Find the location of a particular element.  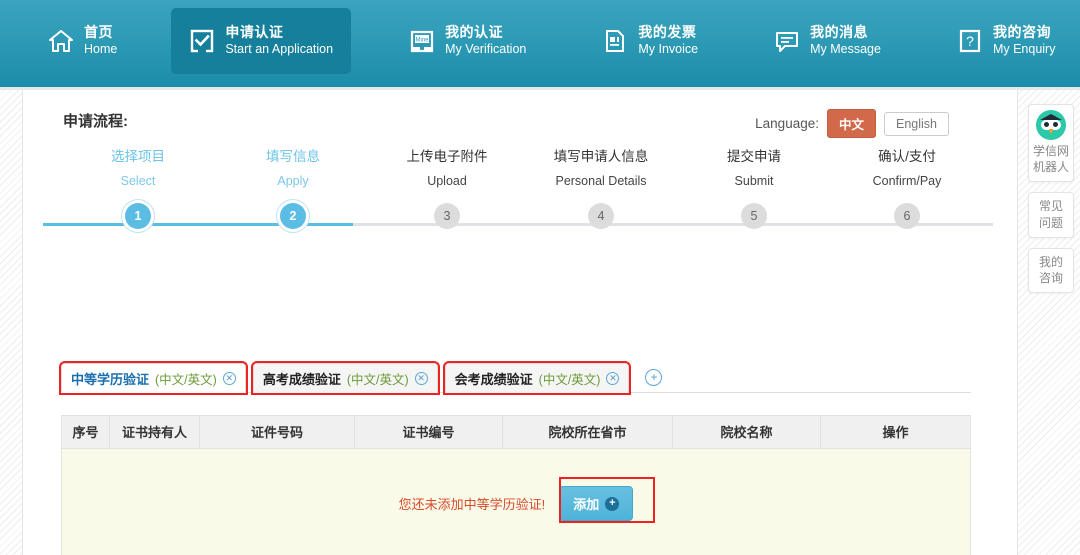

side-rail: 学信网 机器人 常见 问题 我的 咨询 is located at coordinates (1051, 203).